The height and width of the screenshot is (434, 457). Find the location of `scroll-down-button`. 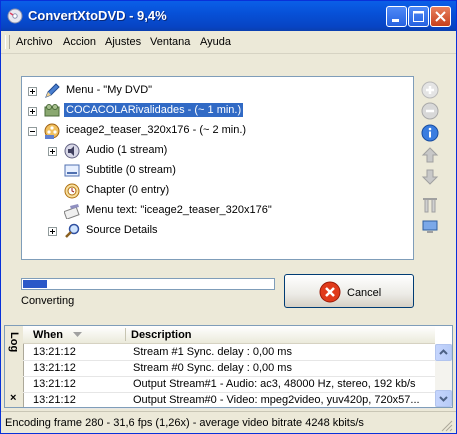

scroll-down-button is located at coordinates (443, 398).